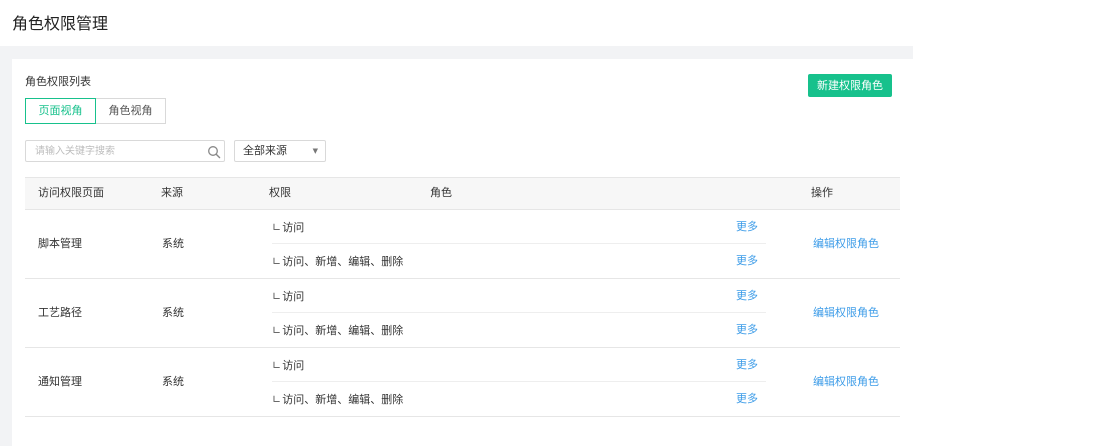  What do you see at coordinates (280, 192) in the screenshot?
I see `column-header-permission: 权限` at bounding box center [280, 192].